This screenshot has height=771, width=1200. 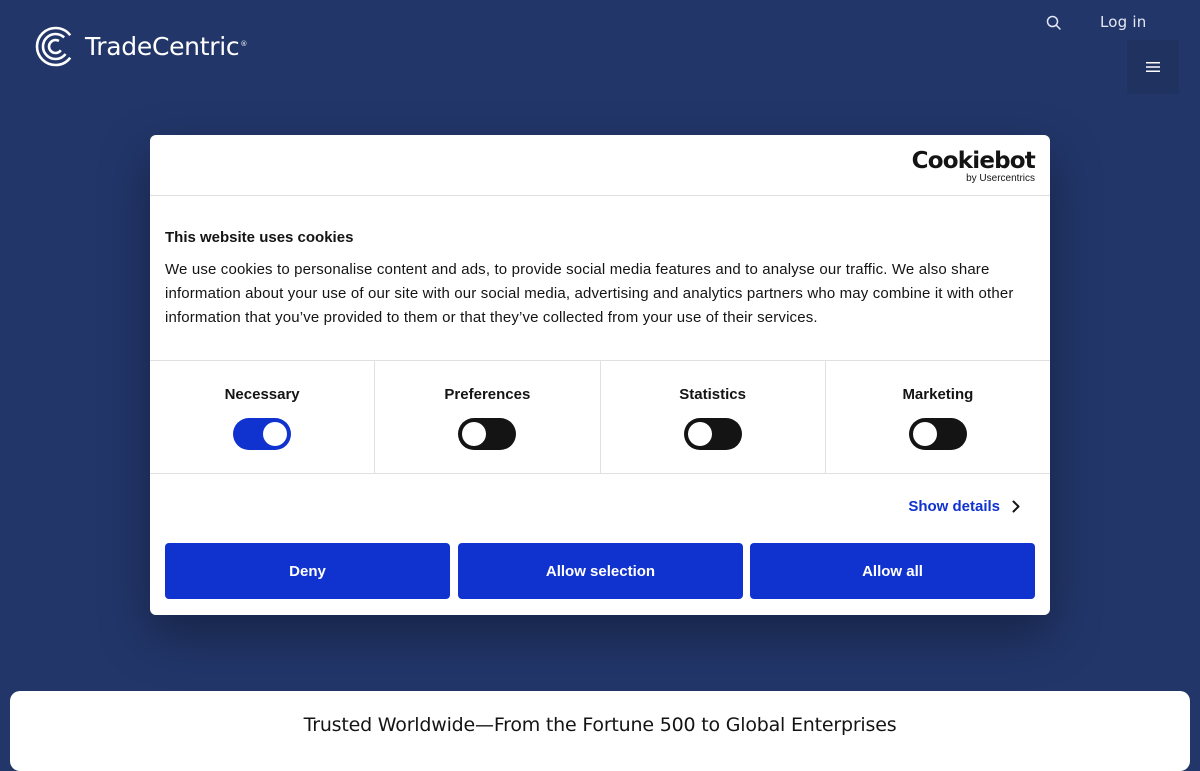 What do you see at coordinates (244, 43) in the screenshot?
I see `registered-mark: ®` at bounding box center [244, 43].